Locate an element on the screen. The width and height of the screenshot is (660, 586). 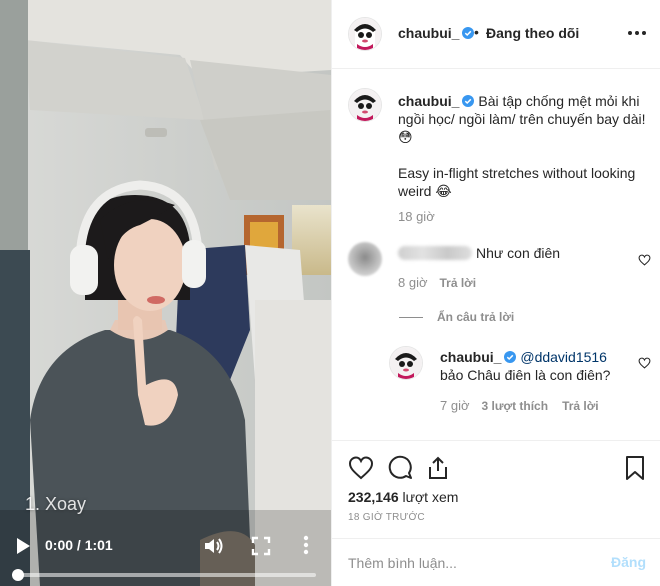
video-time: 0:00 / 1:01 is located at coordinates (79, 545).